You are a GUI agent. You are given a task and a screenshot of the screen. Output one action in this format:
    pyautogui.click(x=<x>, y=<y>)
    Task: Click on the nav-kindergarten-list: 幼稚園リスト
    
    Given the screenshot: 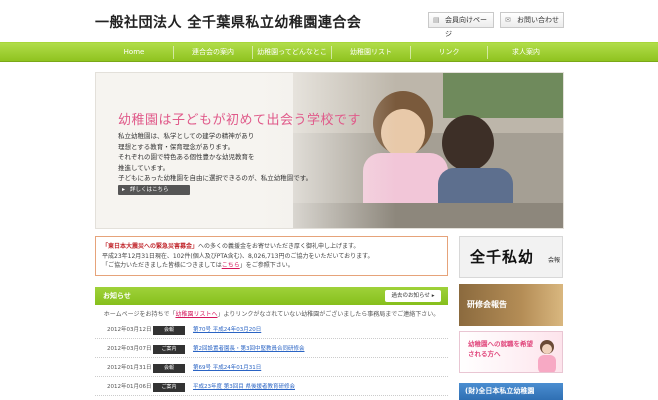 What is the action you would take?
    pyautogui.click(x=371, y=52)
    